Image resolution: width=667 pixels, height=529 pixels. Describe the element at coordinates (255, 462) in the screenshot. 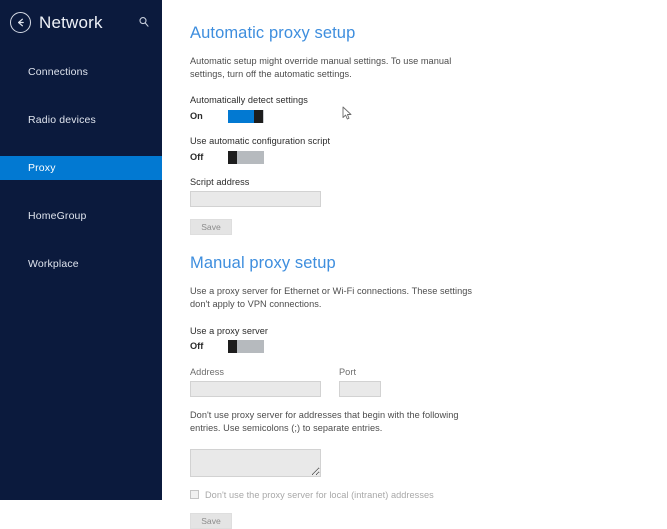

I see `proxy-exceptions-input` at that location.